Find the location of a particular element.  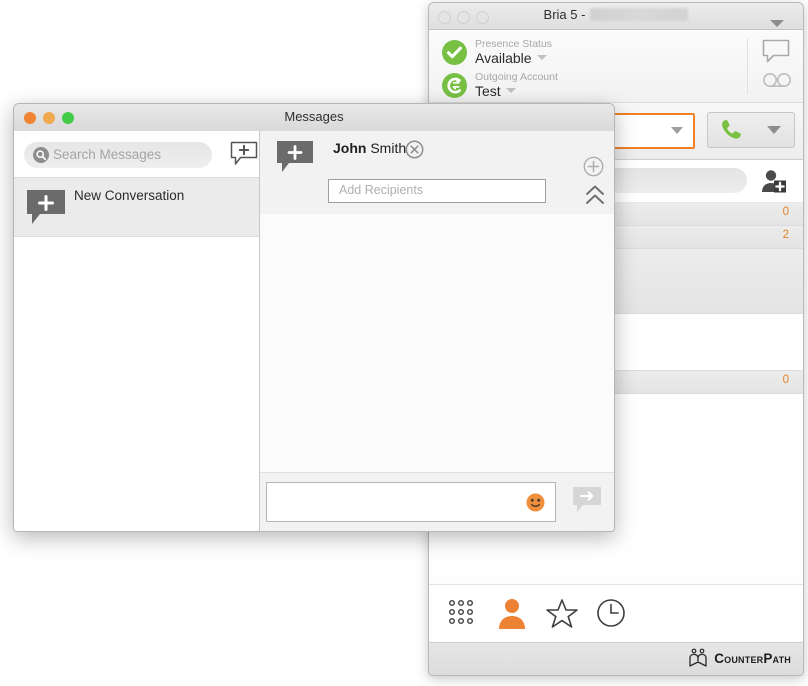

emoji-smiley-icon is located at coordinates (535, 505).